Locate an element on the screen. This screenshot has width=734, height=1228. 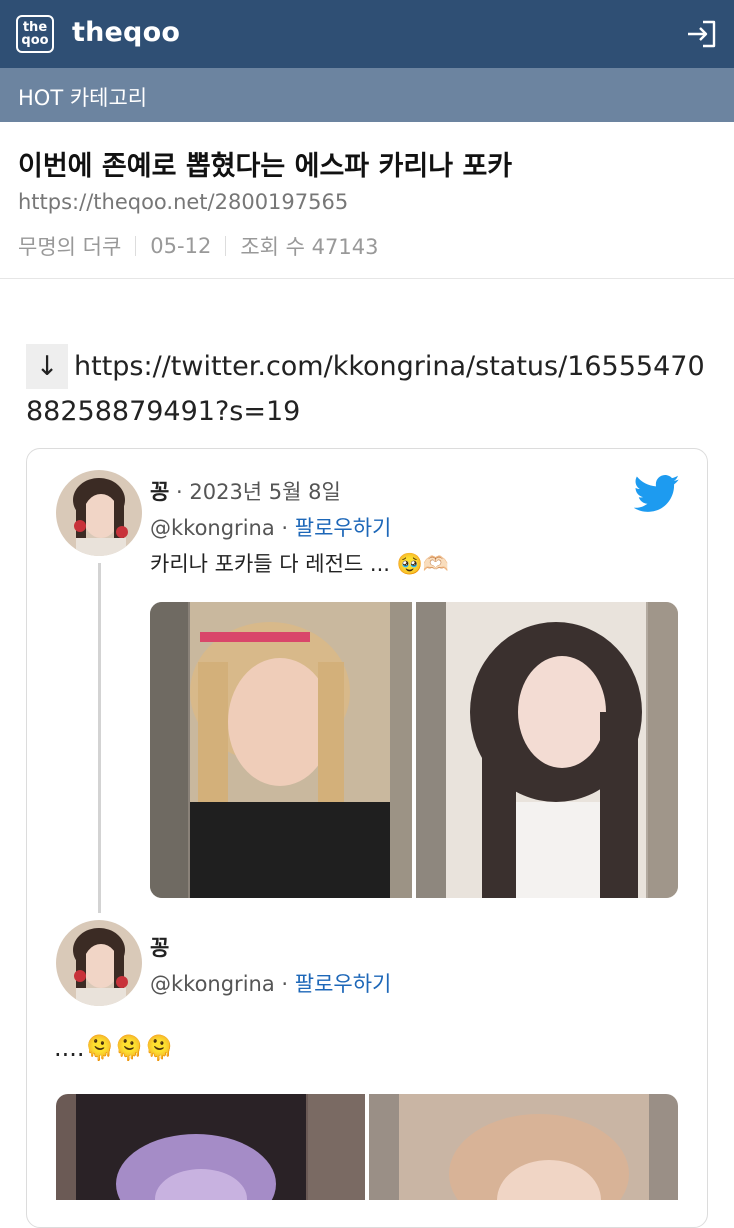
tweet-image-grid is located at coordinates (367, 1147).